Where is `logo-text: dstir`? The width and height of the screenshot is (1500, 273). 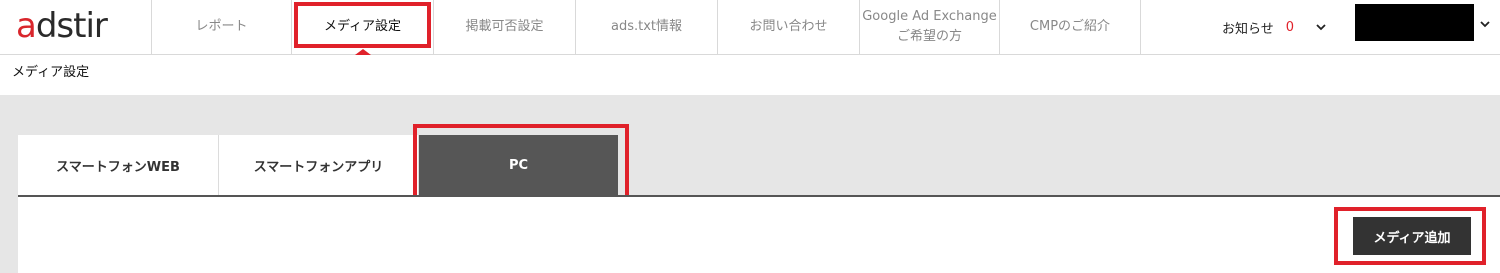 logo-text: dstir is located at coordinates (71, 26).